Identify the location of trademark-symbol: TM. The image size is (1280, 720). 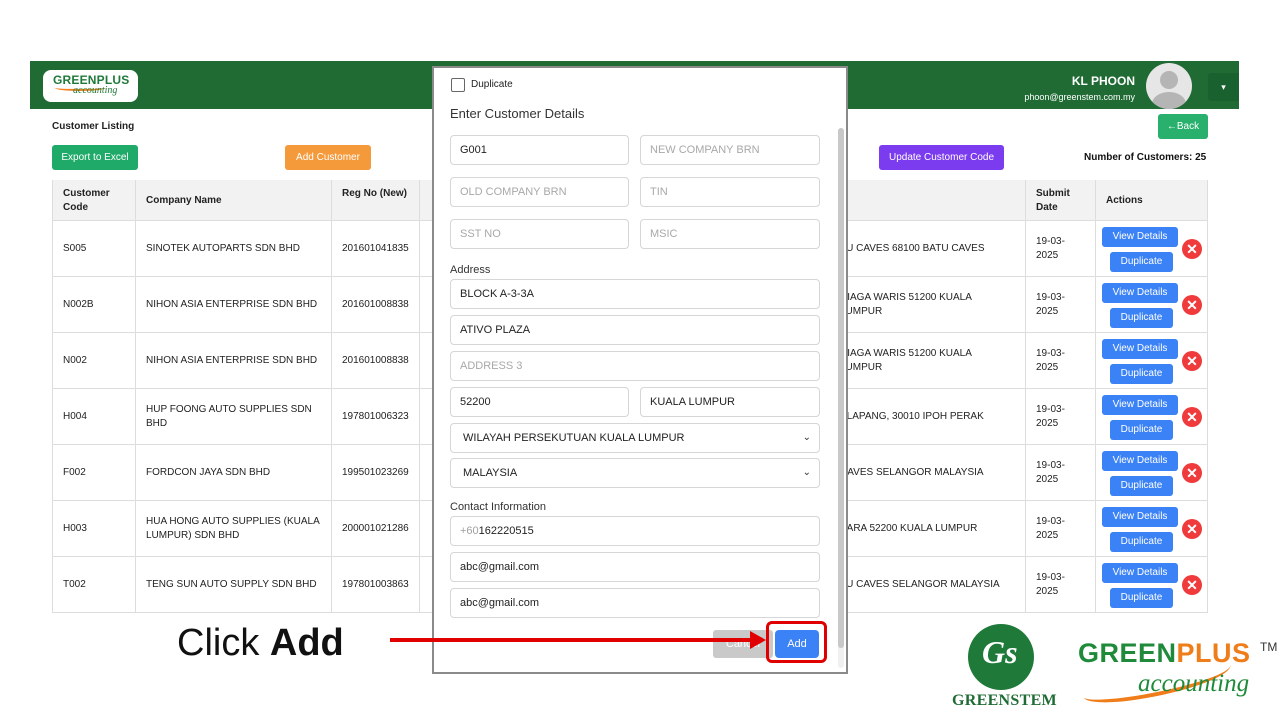
(1269, 647).